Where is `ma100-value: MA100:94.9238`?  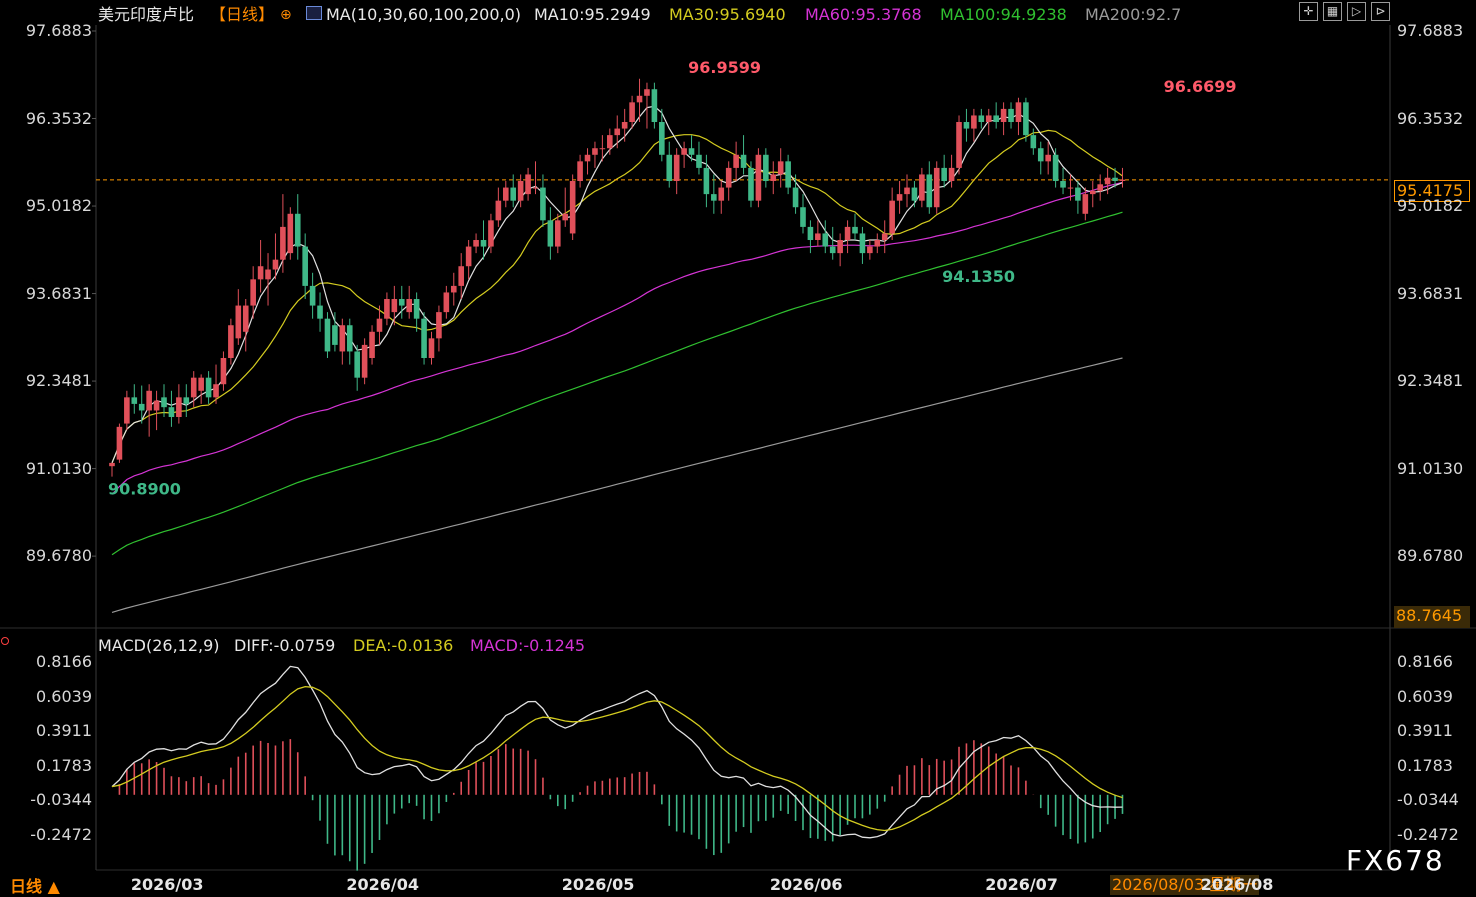 ma100-value: MA100:94.9238 is located at coordinates (1003, 14).